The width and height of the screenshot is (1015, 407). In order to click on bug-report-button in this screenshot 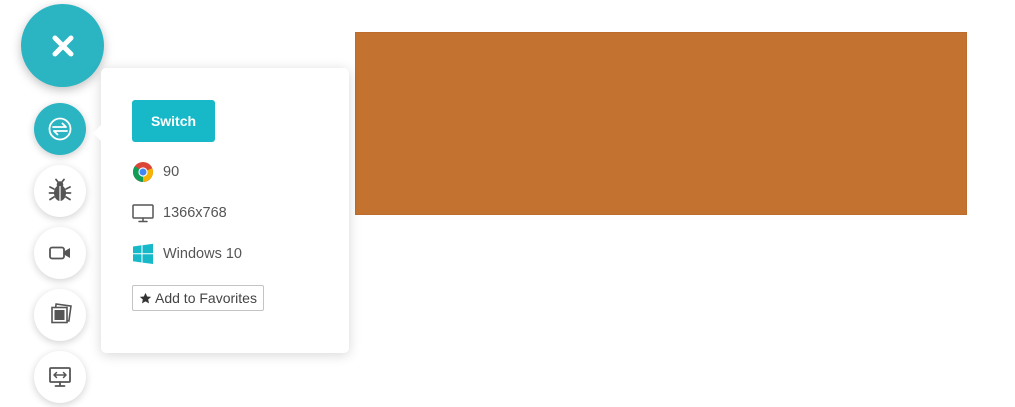, I will do `click(60, 191)`.